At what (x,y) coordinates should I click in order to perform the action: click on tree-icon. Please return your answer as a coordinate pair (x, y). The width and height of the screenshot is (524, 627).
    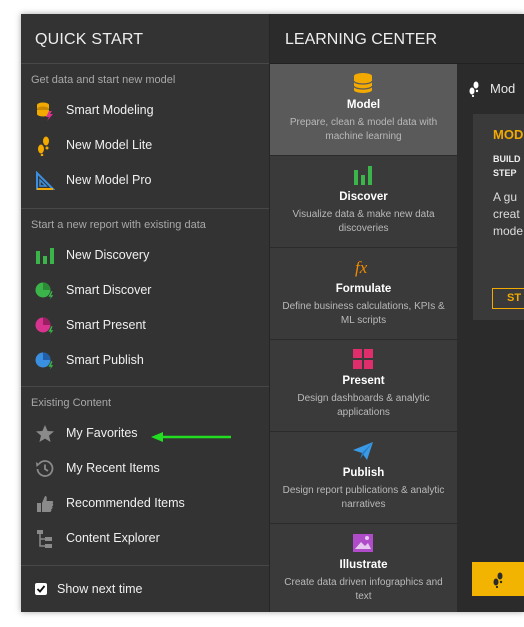
    Looking at the image, I should click on (45, 539).